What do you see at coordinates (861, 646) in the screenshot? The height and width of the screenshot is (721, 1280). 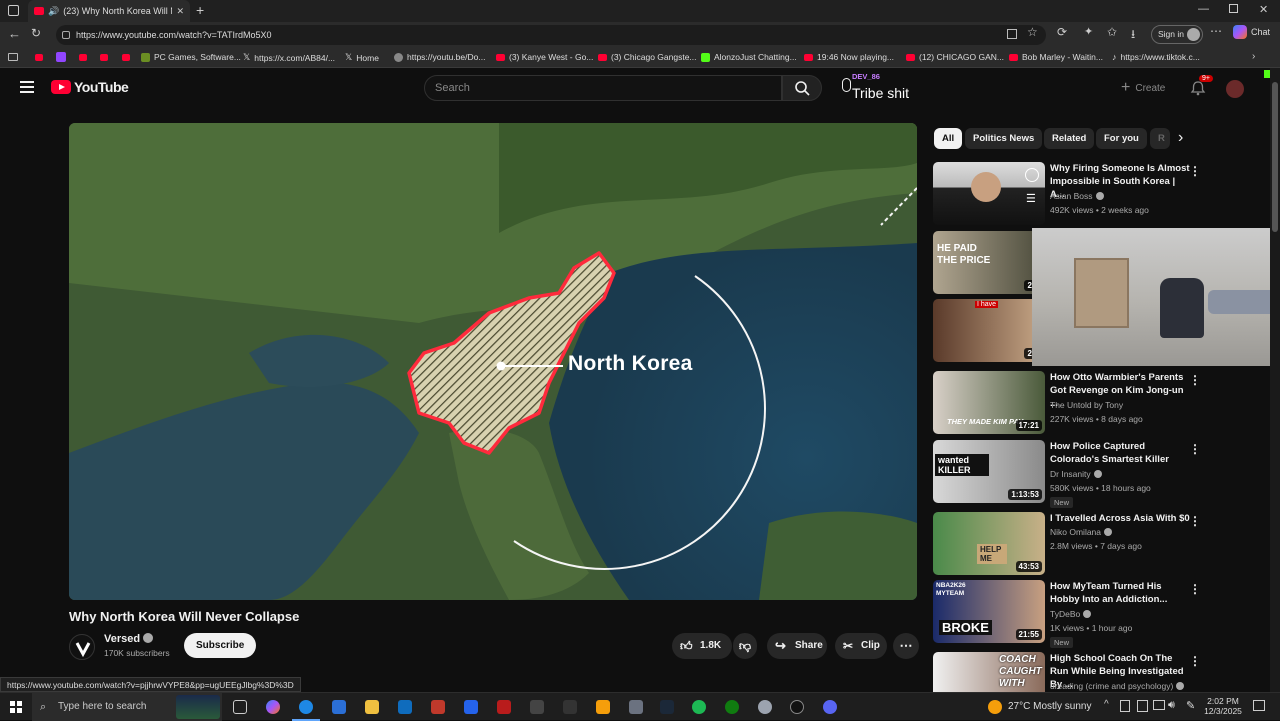 I see `clip-button: ✂ Clip` at bounding box center [861, 646].